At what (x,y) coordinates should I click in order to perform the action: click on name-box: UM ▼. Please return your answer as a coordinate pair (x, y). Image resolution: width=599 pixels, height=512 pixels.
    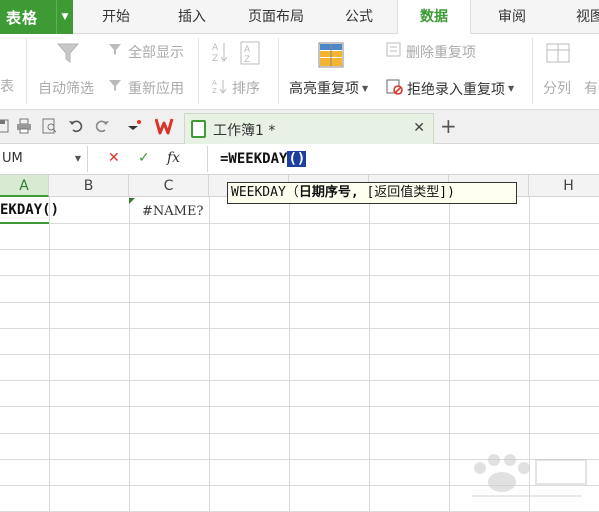
    Looking at the image, I should click on (44, 159).